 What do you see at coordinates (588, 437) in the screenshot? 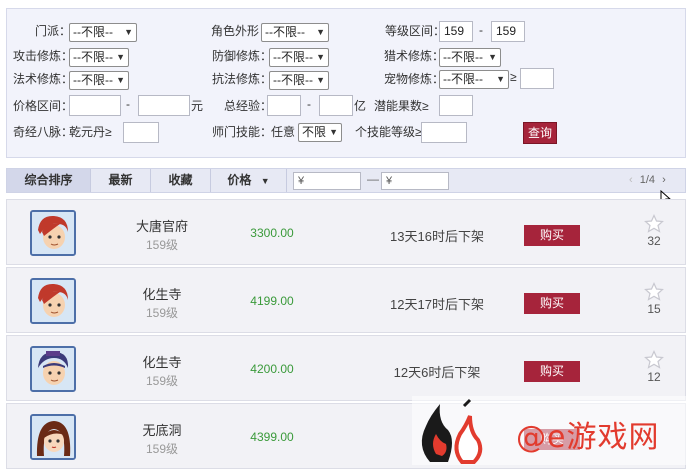
I see `watermark-text: @e游戏网` at bounding box center [588, 437].